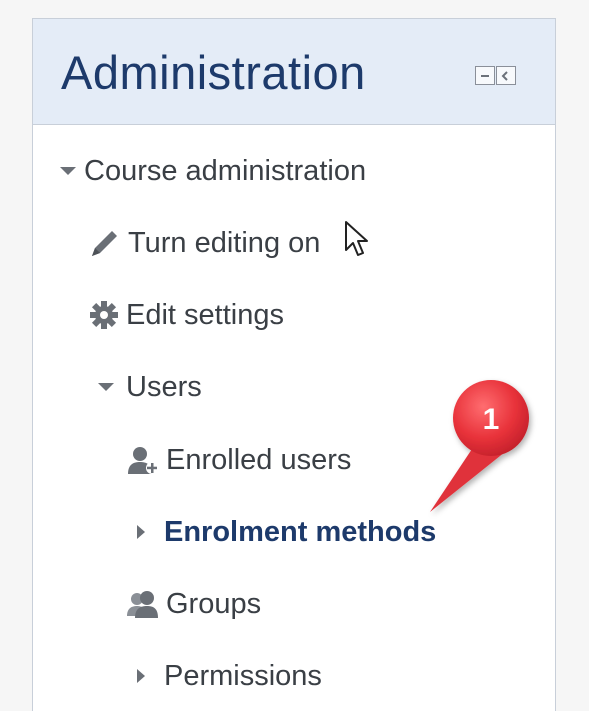  What do you see at coordinates (143, 460) in the screenshot?
I see `user-plus-icon` at bounding box center [143, 460].